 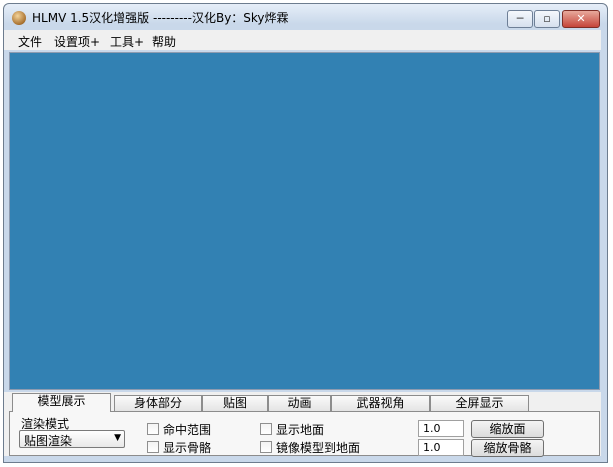 What do you see at coordinates (318, 448) in the screenshot?
I see `mirror-model-label: 镜像模型到地面` at bounding box center [318, 448].